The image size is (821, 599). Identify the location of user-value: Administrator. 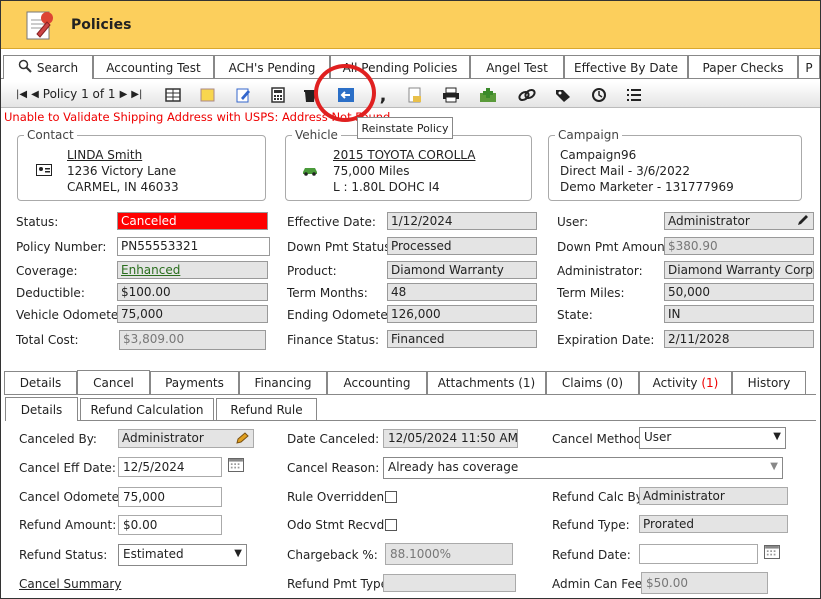
(739, 221).